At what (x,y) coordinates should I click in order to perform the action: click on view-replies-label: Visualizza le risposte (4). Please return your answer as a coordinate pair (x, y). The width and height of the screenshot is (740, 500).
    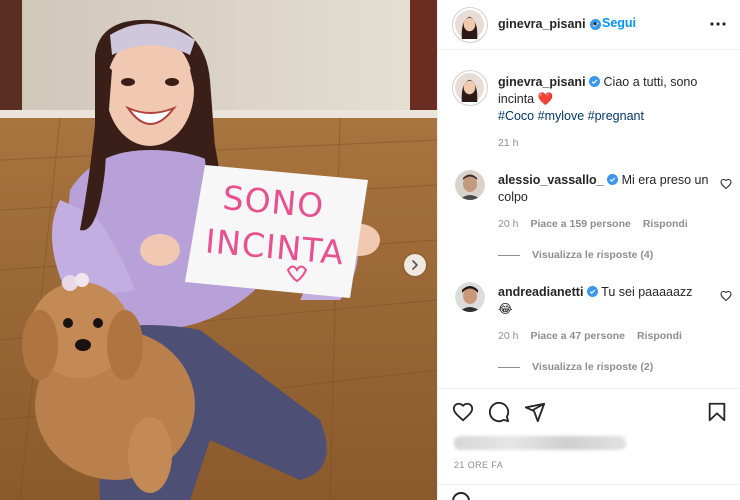
    Looking at the image, I should click on (592, 255).